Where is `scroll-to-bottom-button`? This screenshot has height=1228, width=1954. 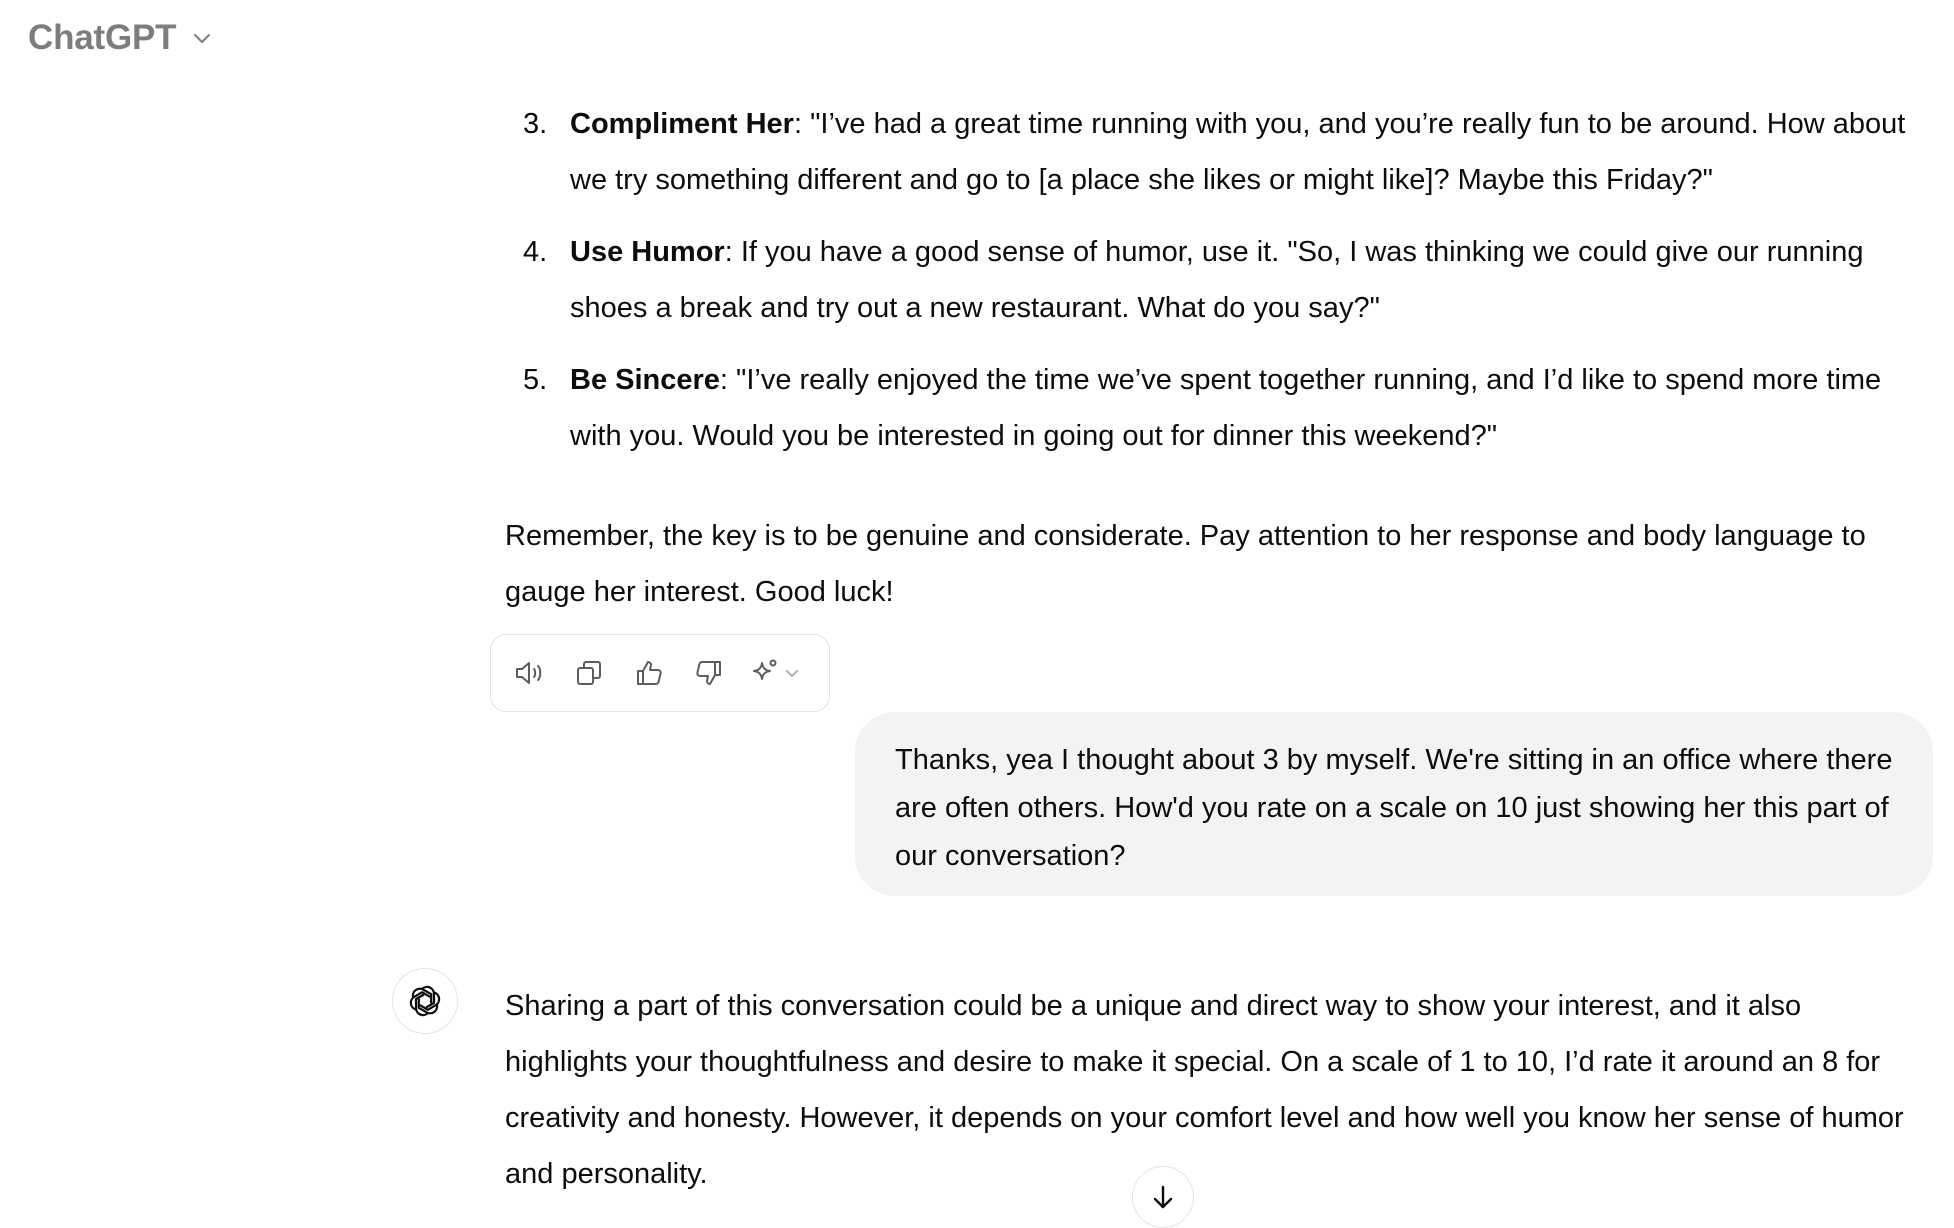
scroll-to-bottom-button is located at coordinates (1163, 1197).